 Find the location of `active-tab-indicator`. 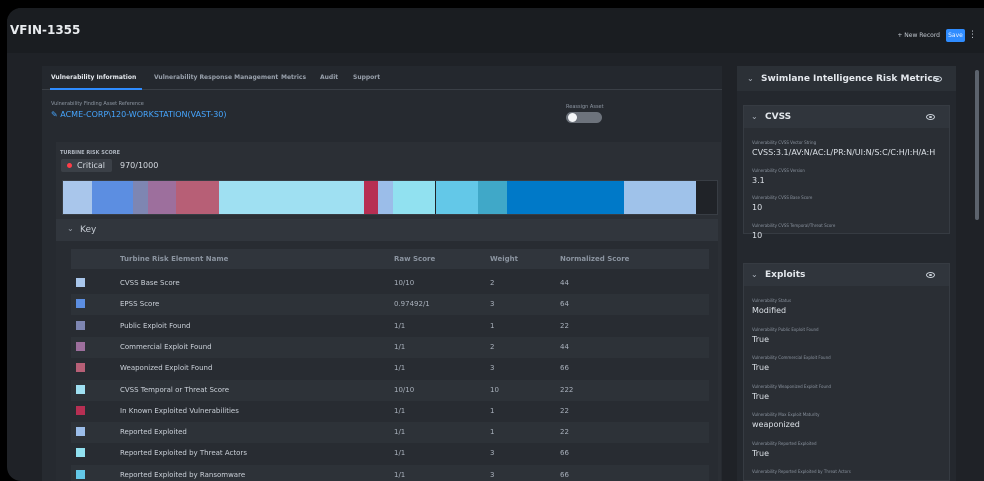

active-tab-indicator is located at coordinates (96, 89).